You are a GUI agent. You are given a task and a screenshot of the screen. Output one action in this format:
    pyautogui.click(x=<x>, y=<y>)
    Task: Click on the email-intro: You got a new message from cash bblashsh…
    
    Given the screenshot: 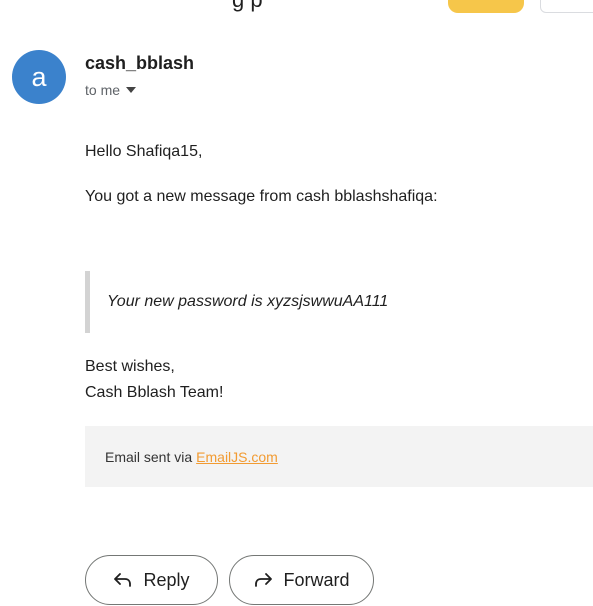 What is the action you would take?
    pyautogui.click(x=261, y=196)
    